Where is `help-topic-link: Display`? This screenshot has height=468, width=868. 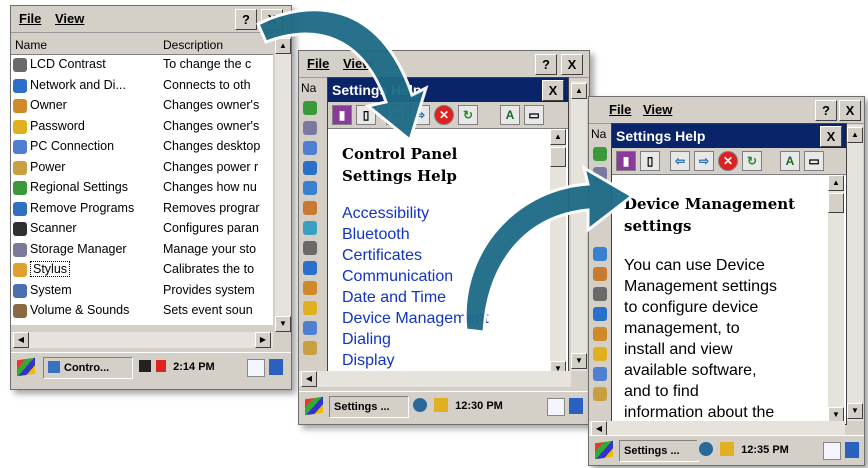 help-topic-link: Display is located at coordinates (446, 360).